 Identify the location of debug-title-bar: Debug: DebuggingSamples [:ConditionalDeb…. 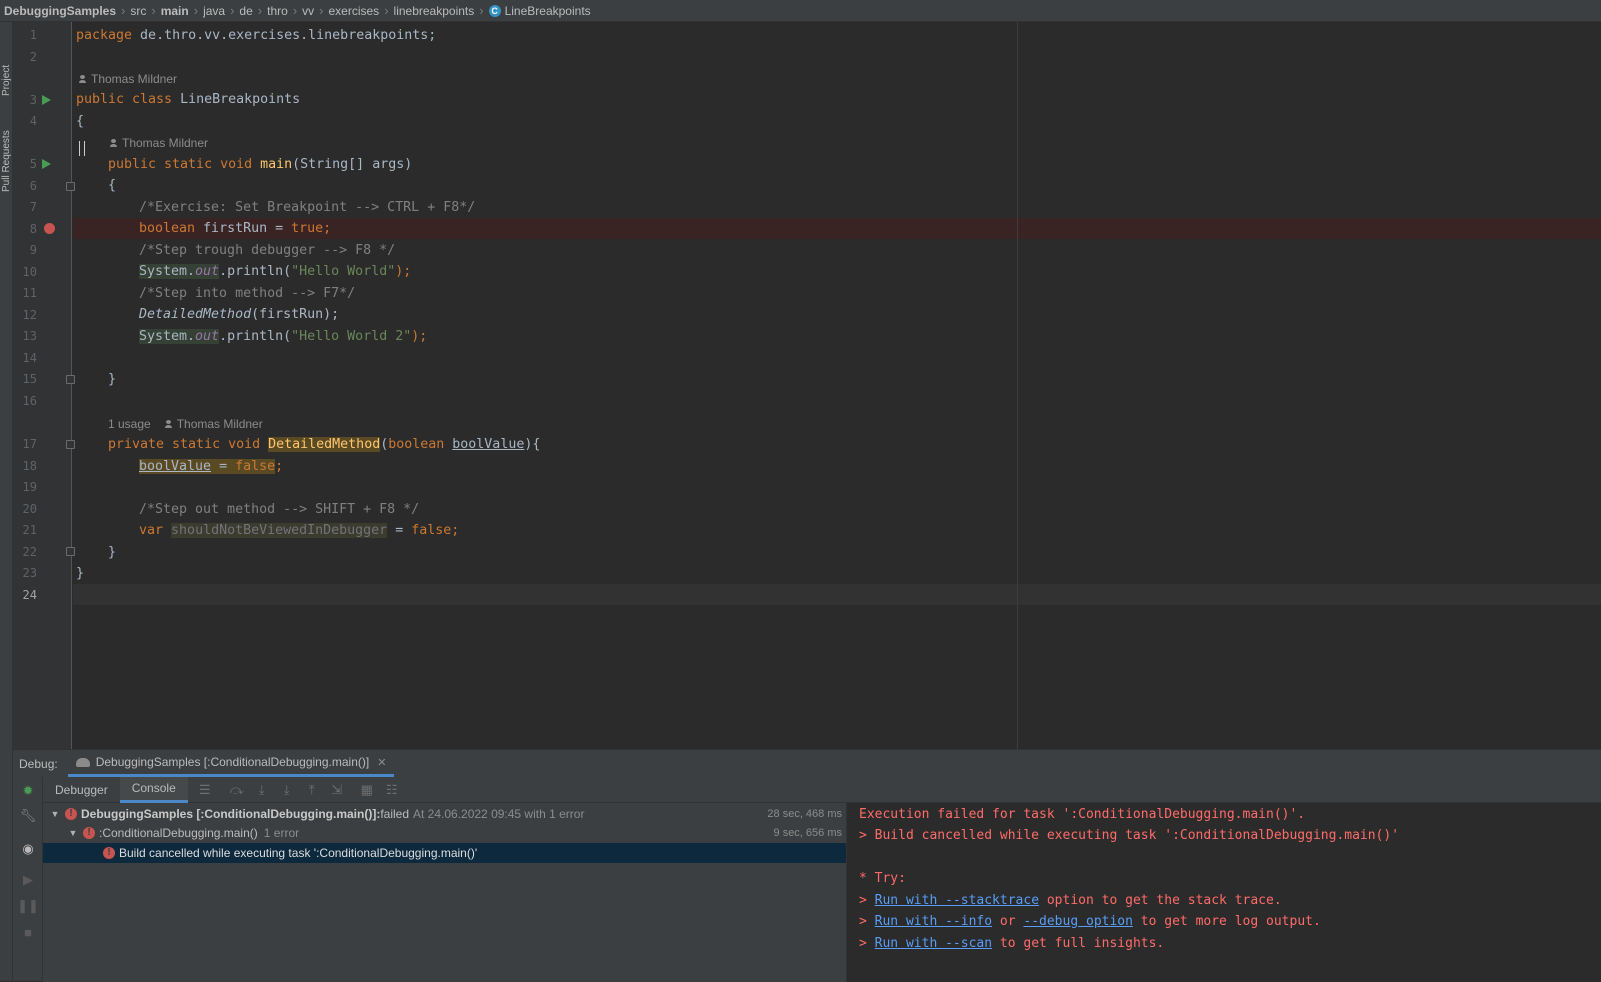
(807, 763).